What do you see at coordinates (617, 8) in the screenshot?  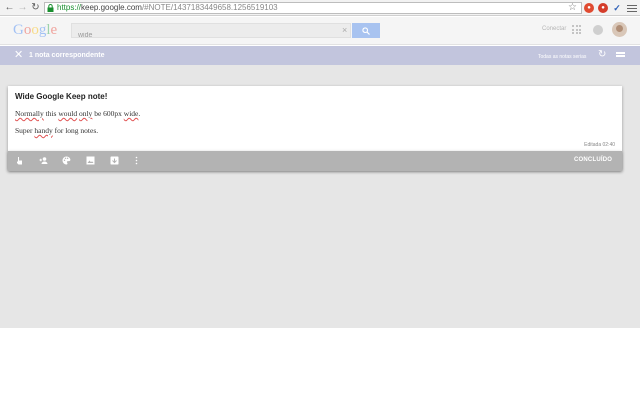 I see `extension-icon: ✓` at bounding box center [617, 8].